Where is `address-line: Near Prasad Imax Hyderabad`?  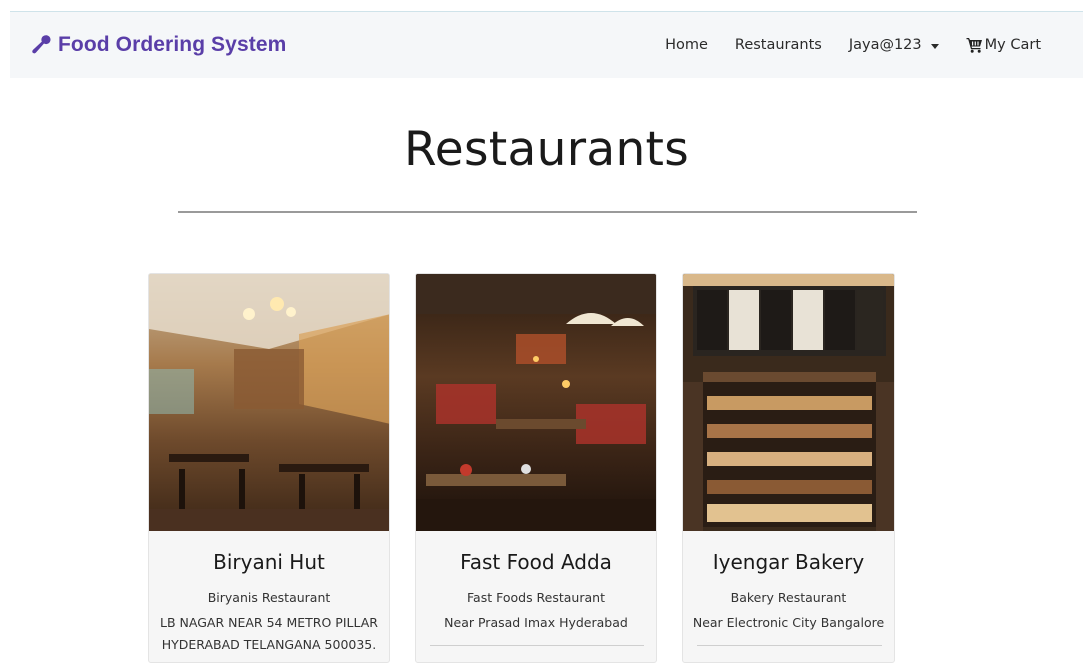
address-line: Near Prasad Imax Hyderabad is located at coordinates (536, 622).